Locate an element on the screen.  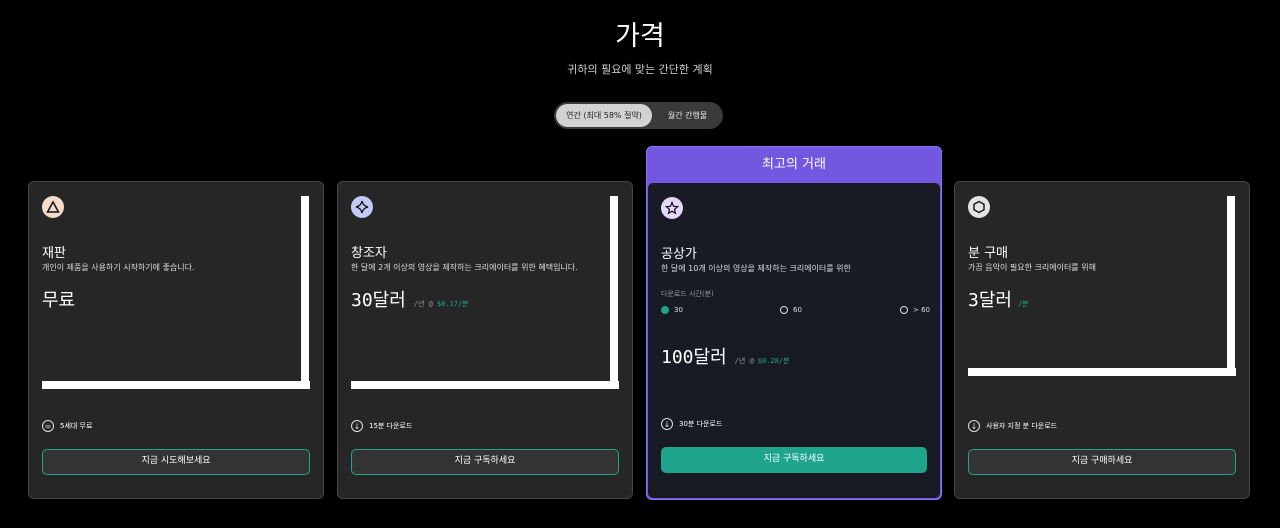
infinity-icon: ∞ is located at coordinates (48, 426).